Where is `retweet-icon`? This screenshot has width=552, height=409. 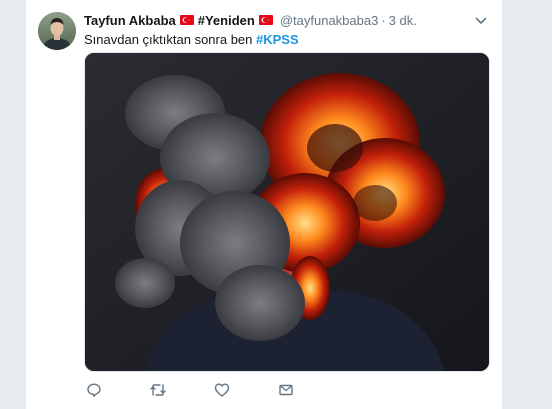 retweet-icon is located at coordinates (158, 390).